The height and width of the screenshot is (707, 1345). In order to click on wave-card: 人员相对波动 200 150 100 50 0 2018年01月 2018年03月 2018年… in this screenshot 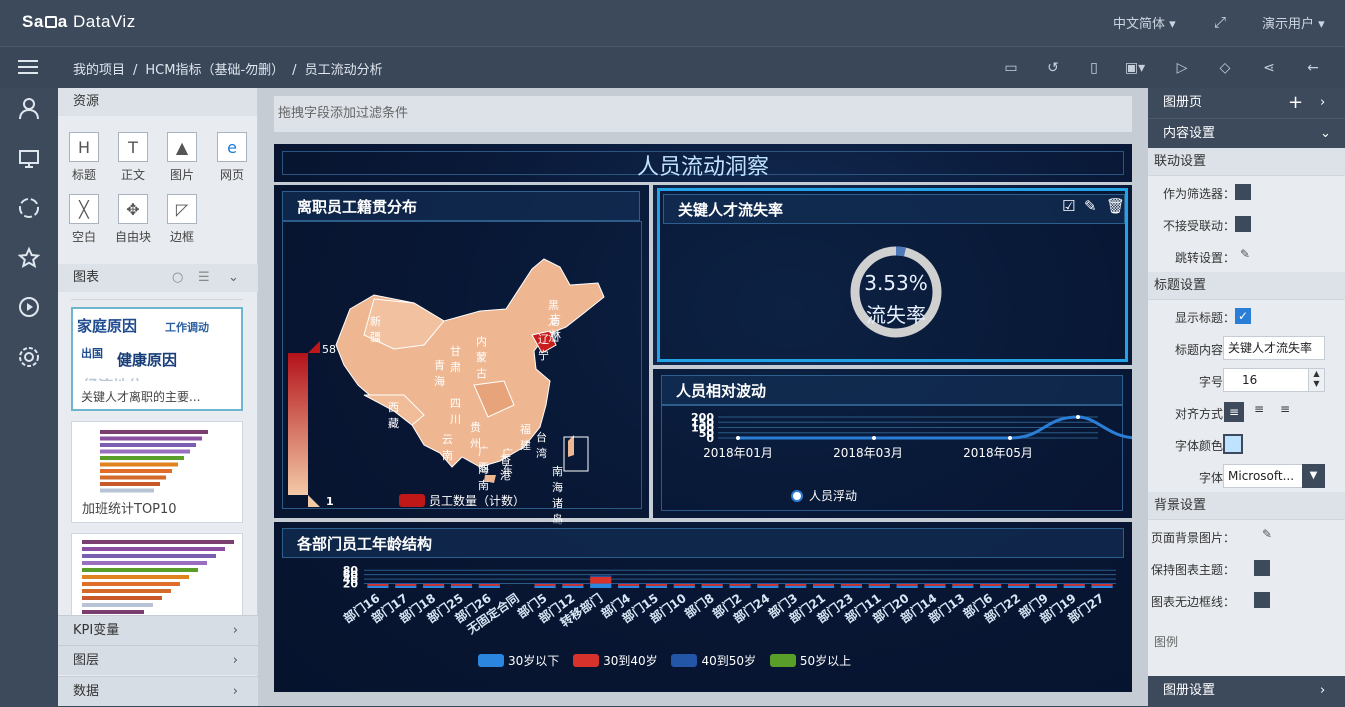, I will do `click(892, 443)`.